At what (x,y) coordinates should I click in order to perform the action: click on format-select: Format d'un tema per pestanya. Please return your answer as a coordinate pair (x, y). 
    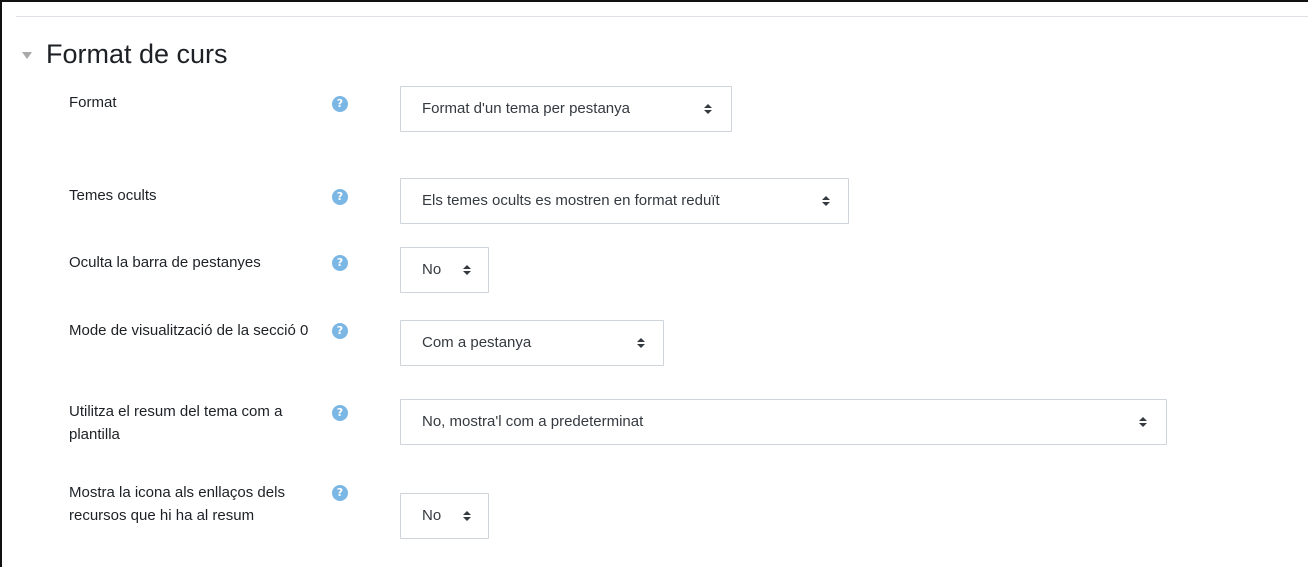
    Looking at the image, I should click on (566, 109).